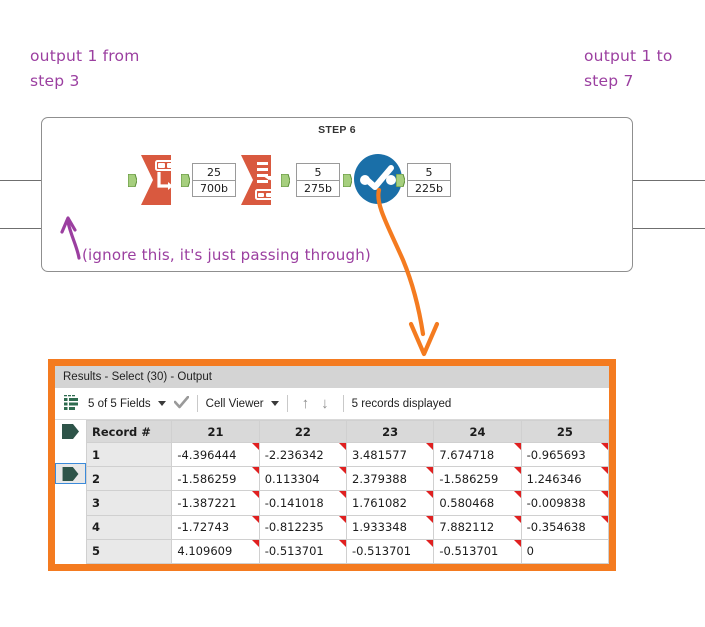 The width and height of the screenshot is (705, 627). I want to click on annotation-ignore-passthrough: (ignore this, it's just passing through), so click(226, 255).